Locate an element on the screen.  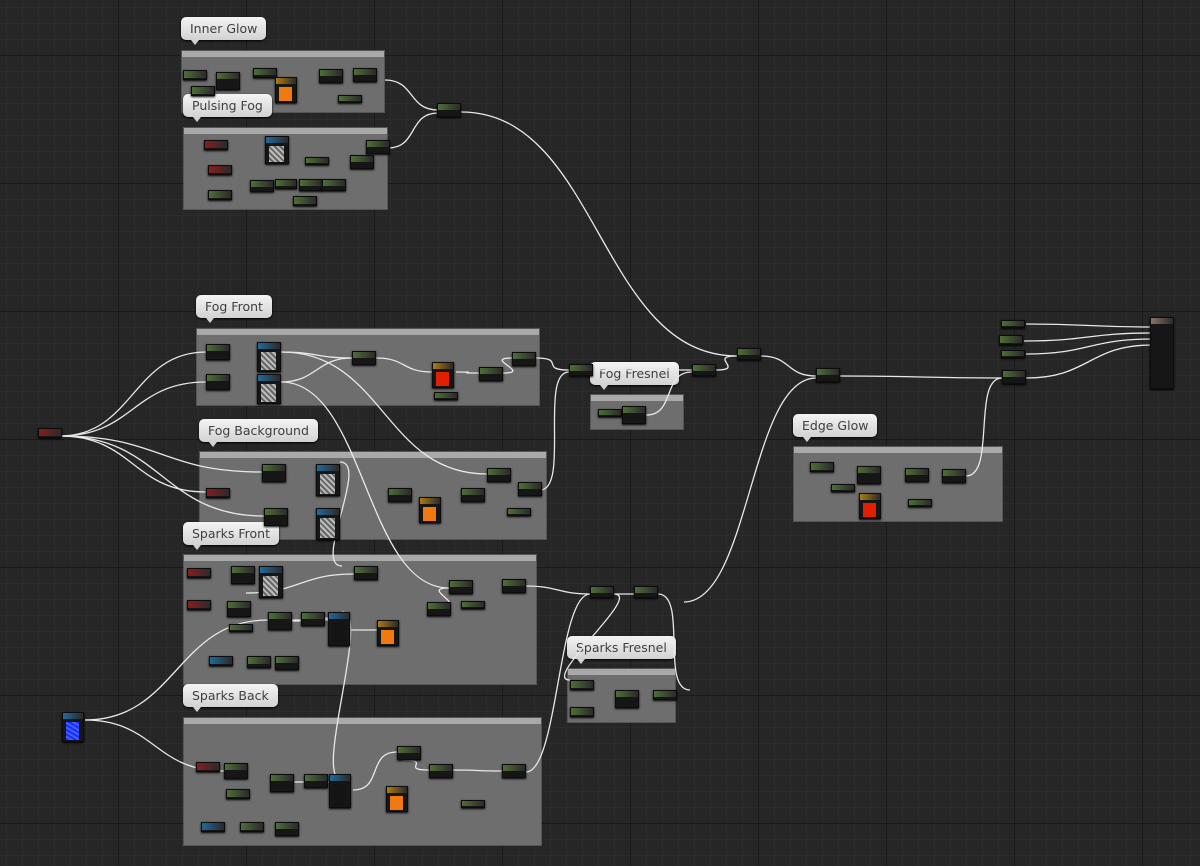
comment-bubble: Fog Front is located at coordinates (234, 309).